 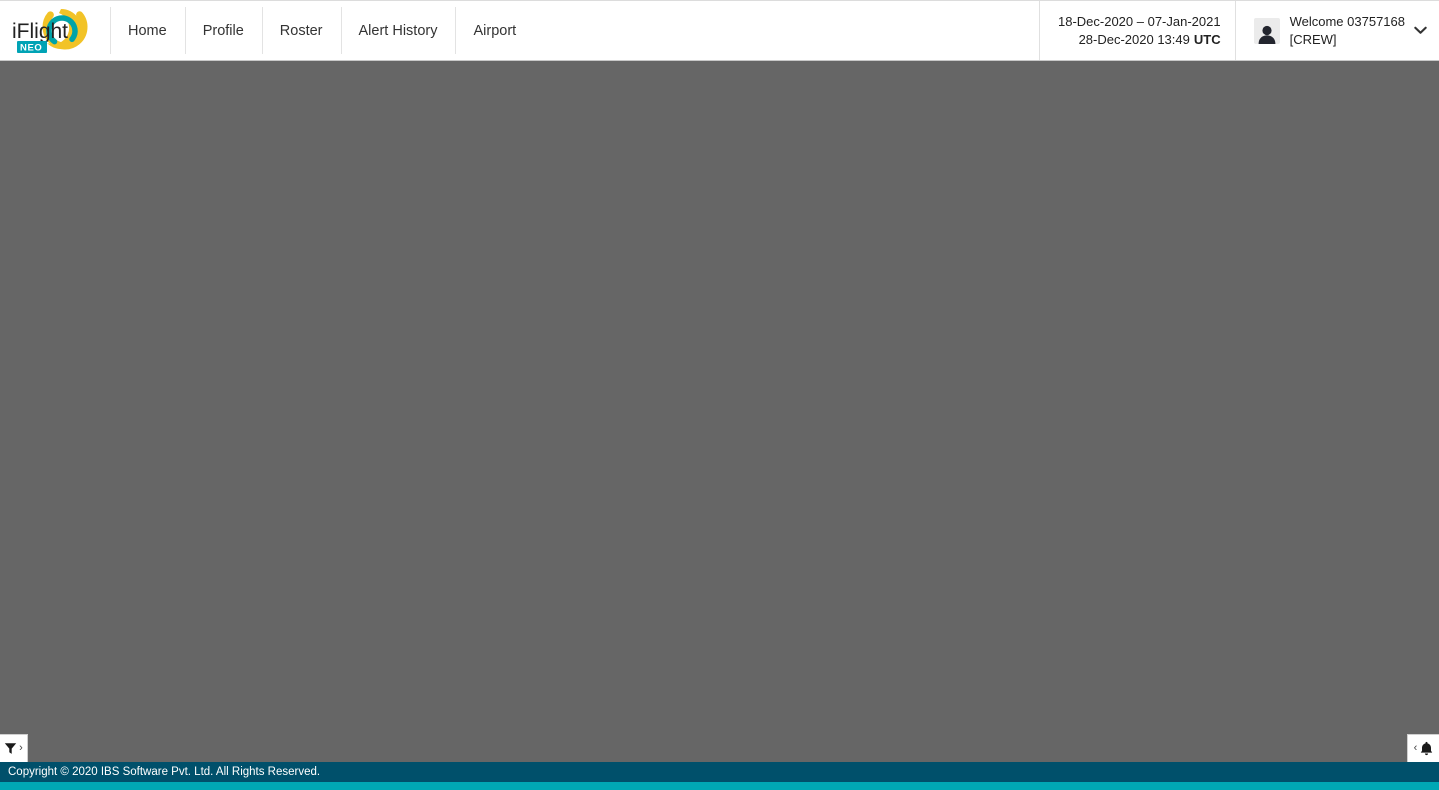 I want to click on nav-item-label: Roster, so click(x=301, y=30).